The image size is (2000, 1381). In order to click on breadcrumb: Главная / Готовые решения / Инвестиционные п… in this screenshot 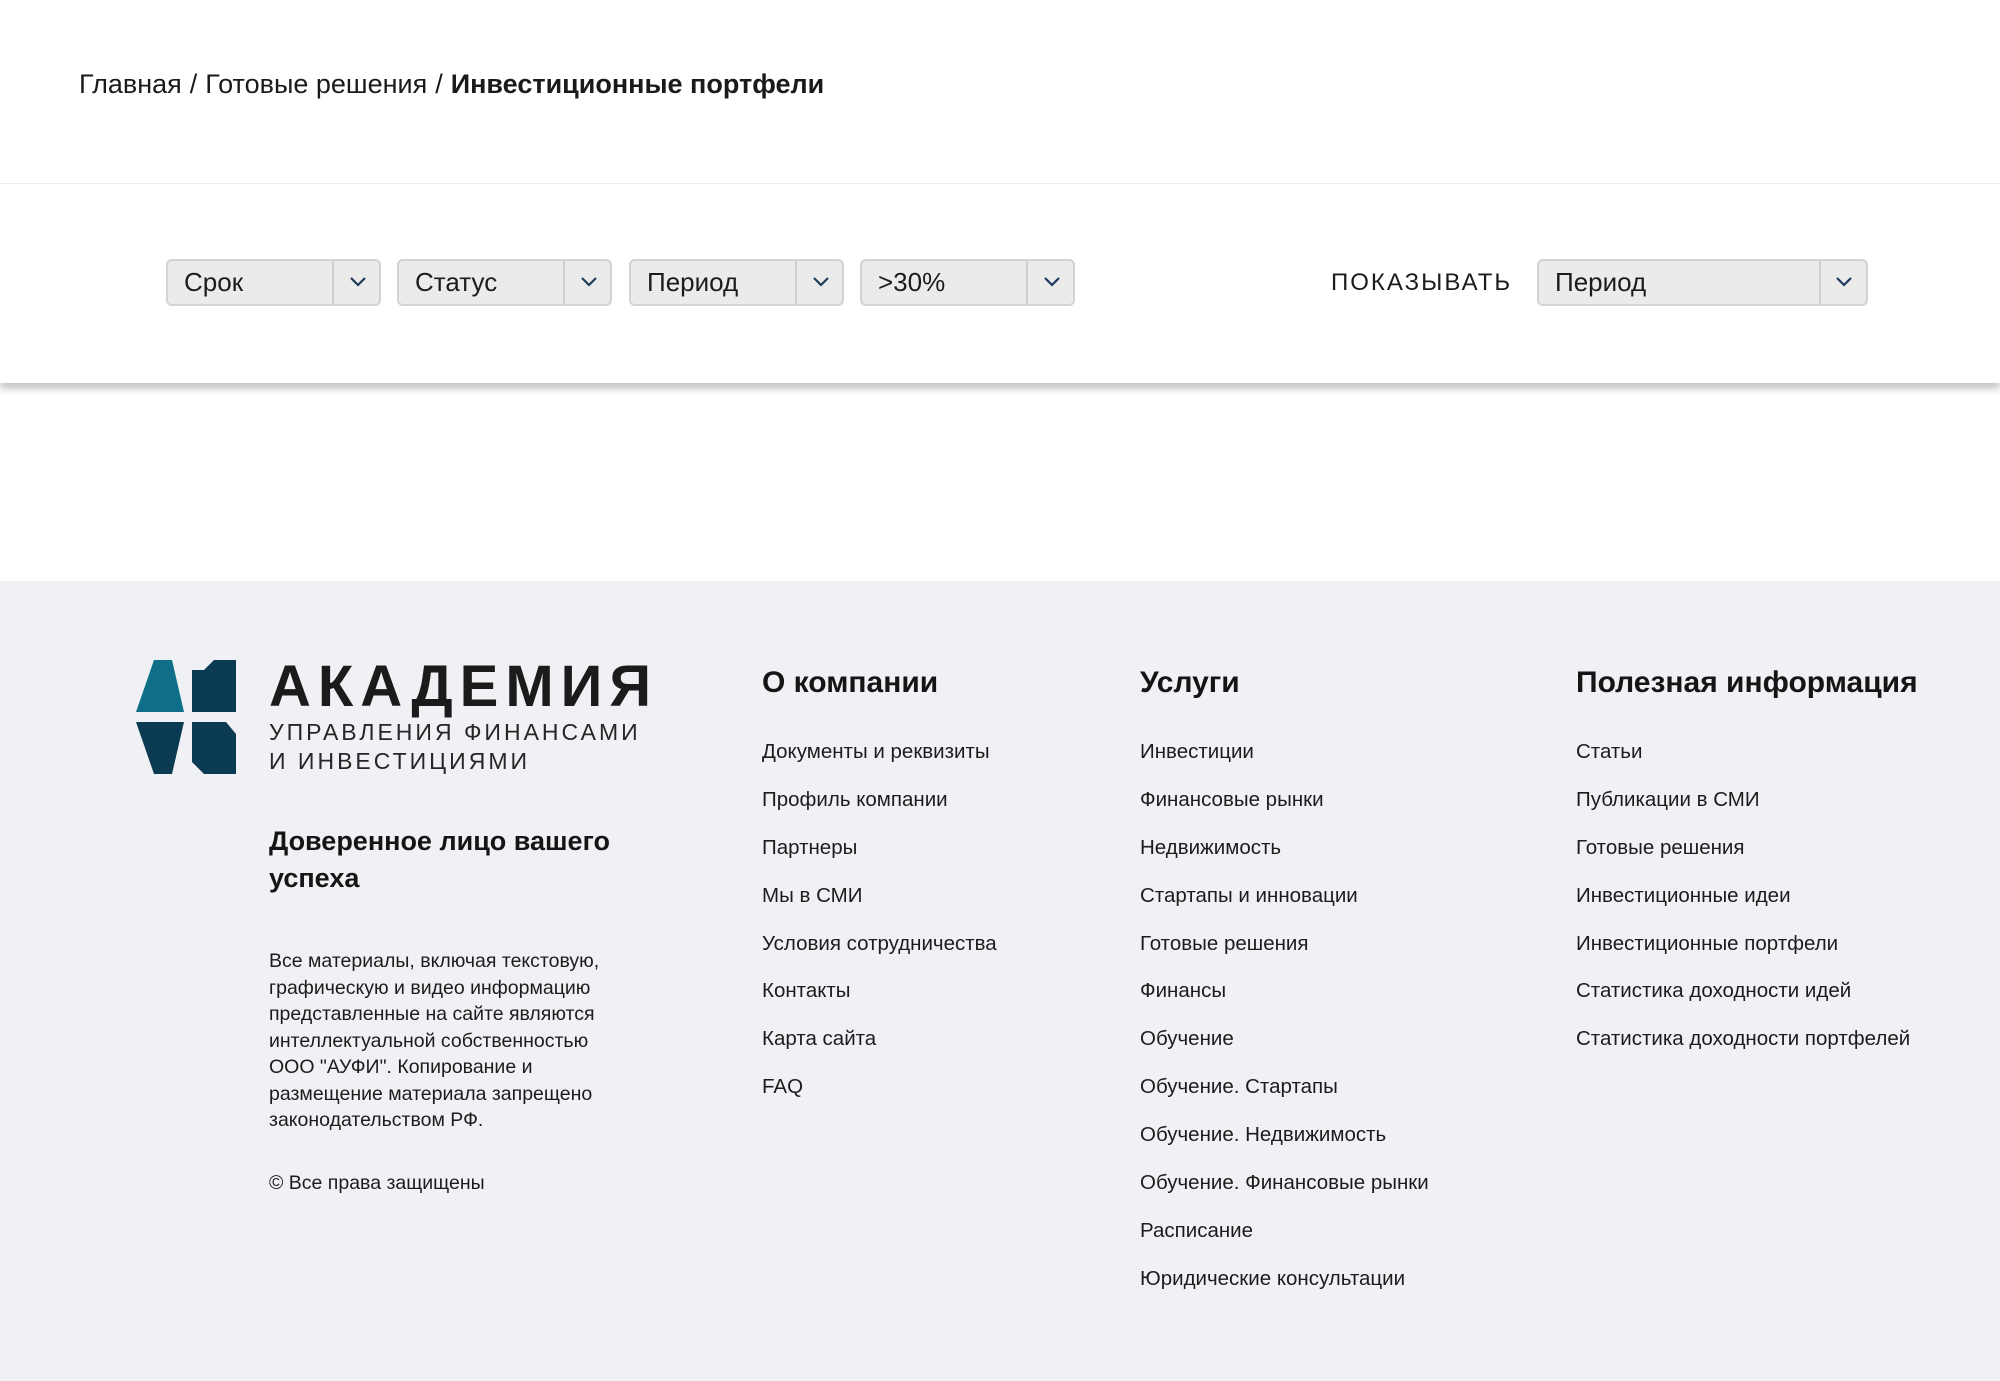, I will do `click(451, 84)`.